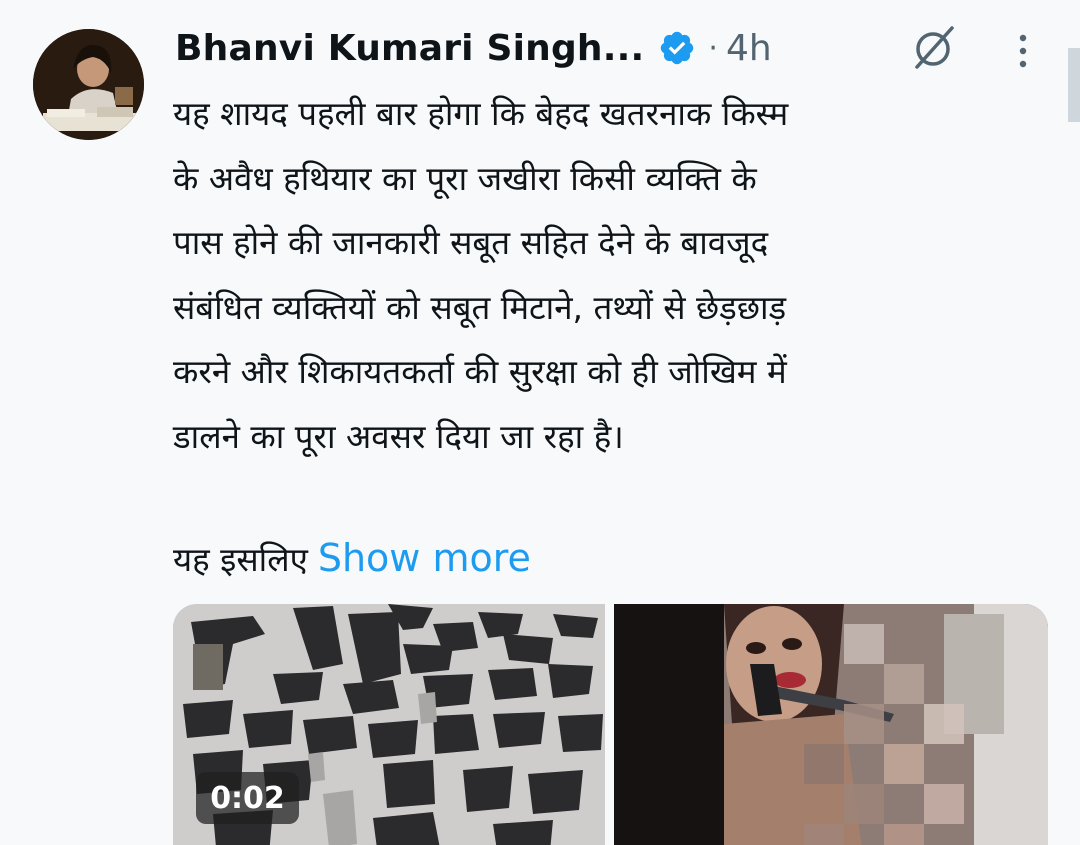 The width and height of the screenshot is (1080, 845). What do you see at coordinates (398, 436) in the screenshot?
I see `tweet-text-line: डालने का पूरा अवसर दिया जा रहा है।` at bounding box center [398, 436].